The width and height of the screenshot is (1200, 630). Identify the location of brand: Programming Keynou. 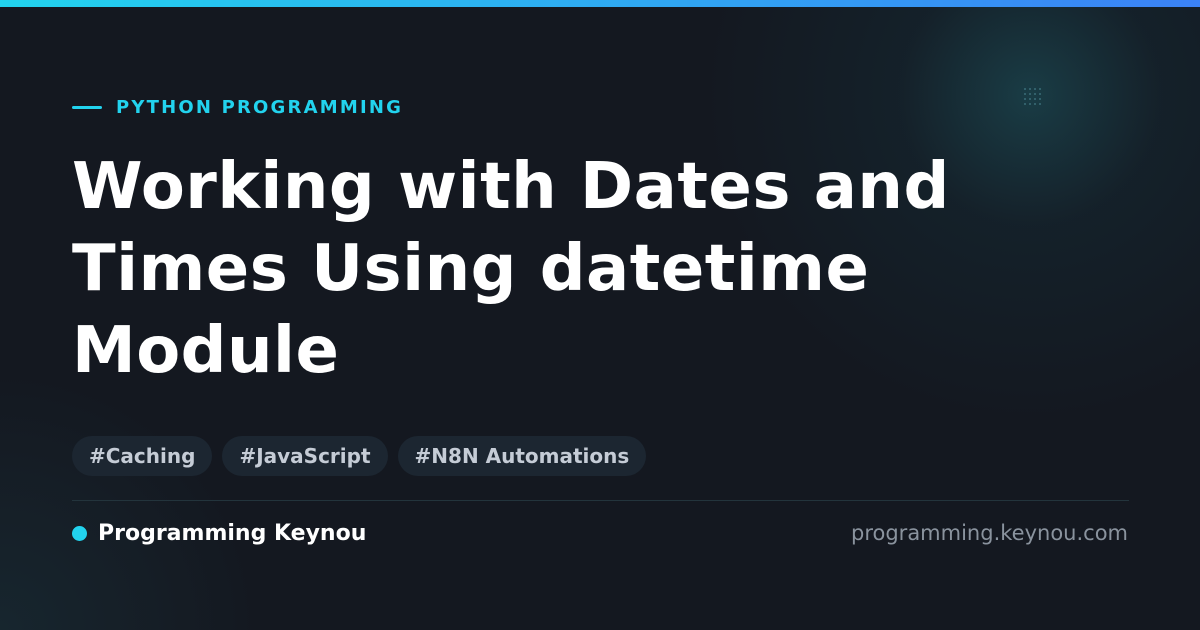
(219, 533).